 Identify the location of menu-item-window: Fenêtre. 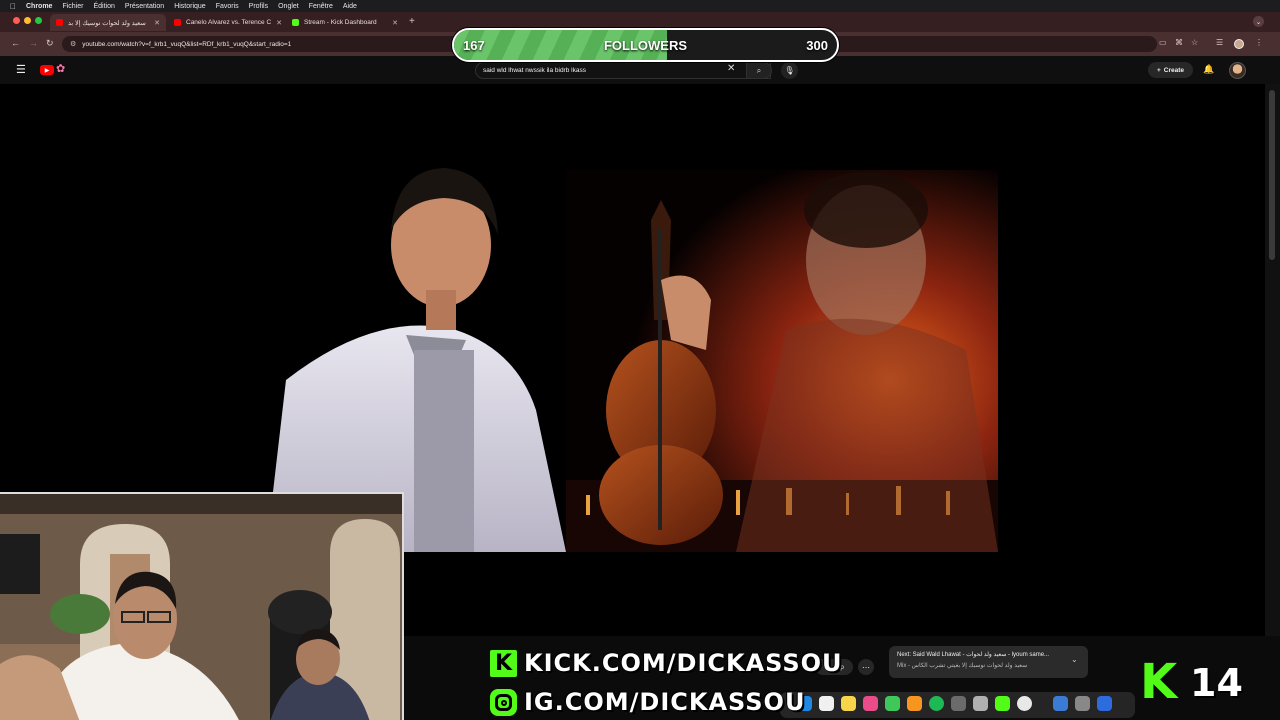
(321, 6).